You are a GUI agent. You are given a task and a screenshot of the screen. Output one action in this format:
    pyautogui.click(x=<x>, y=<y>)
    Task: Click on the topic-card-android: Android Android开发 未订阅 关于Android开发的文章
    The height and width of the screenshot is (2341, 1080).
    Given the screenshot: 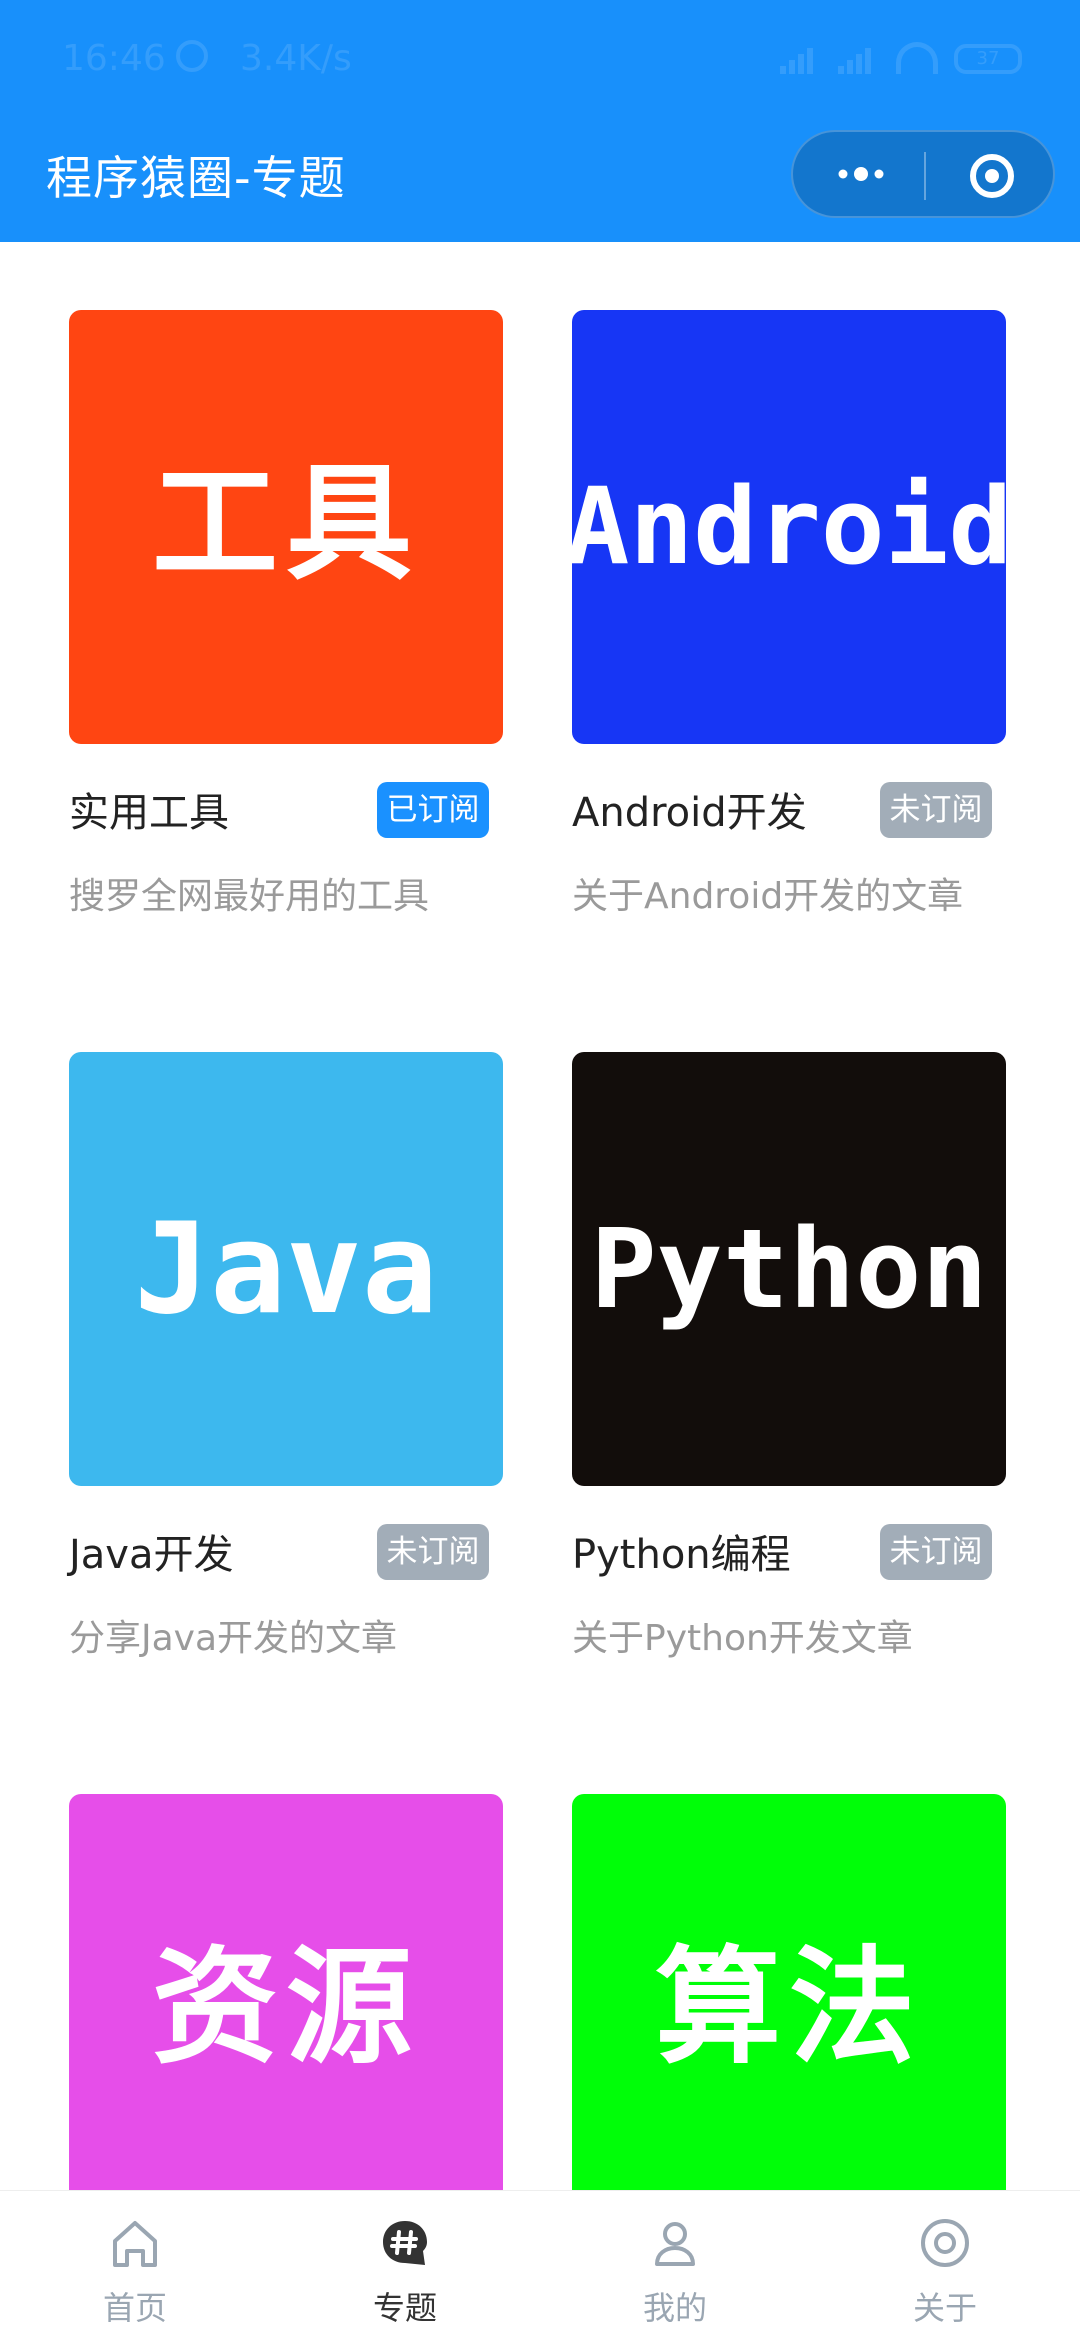 What is the action you would take?
    pyautogui.click(x=789, y=640)
    